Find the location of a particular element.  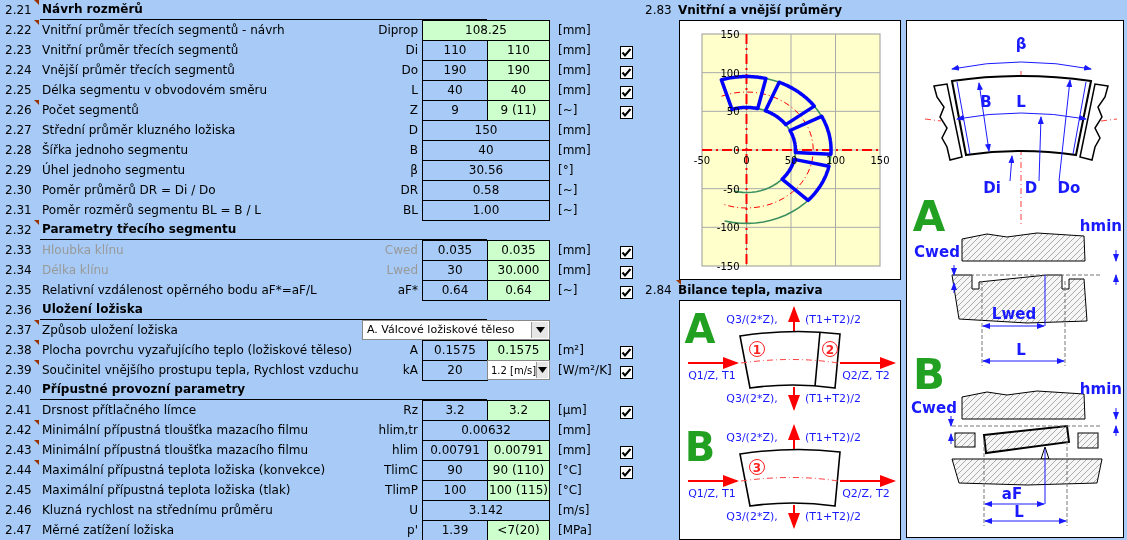

row-number: 2.27 is located at coordinates (18, 130).